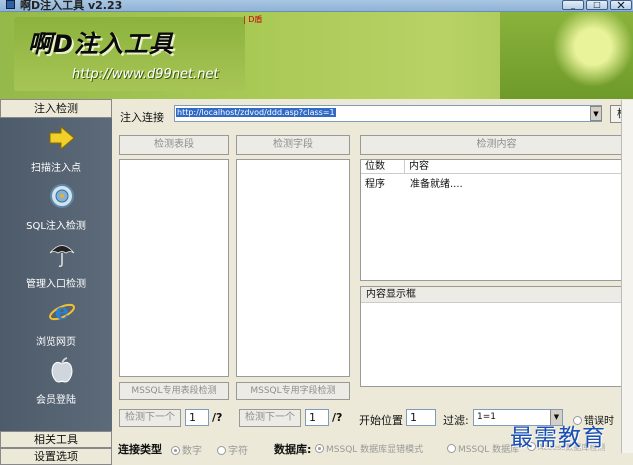 The width and height of the screenshot is (633, 465). I want to click on detect-tables-button: 检测表段, so click(174, 145).